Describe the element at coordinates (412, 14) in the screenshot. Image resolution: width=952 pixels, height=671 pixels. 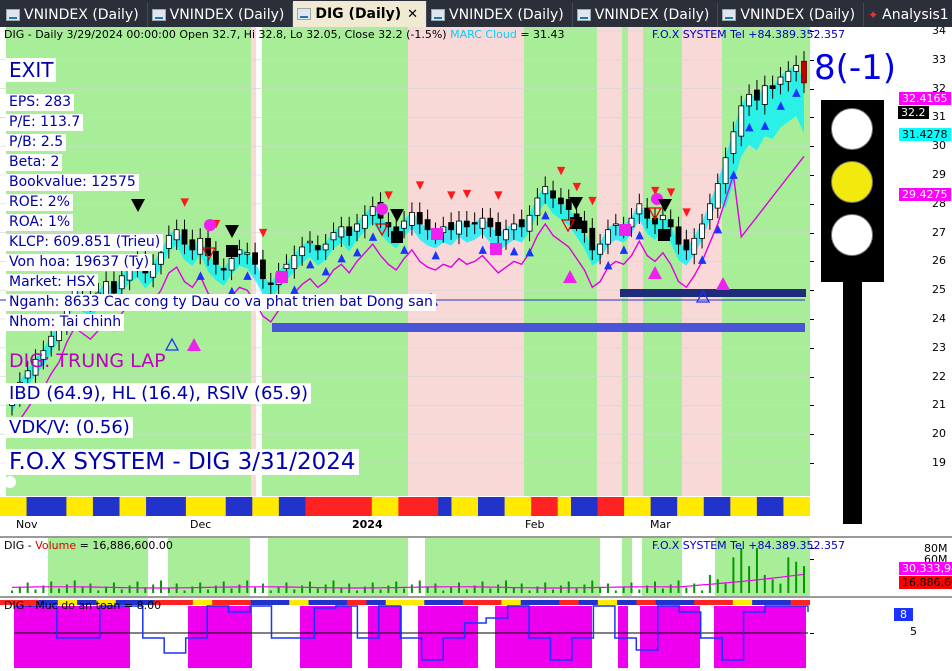
I see `close-tab-icon: ✕` at that location.